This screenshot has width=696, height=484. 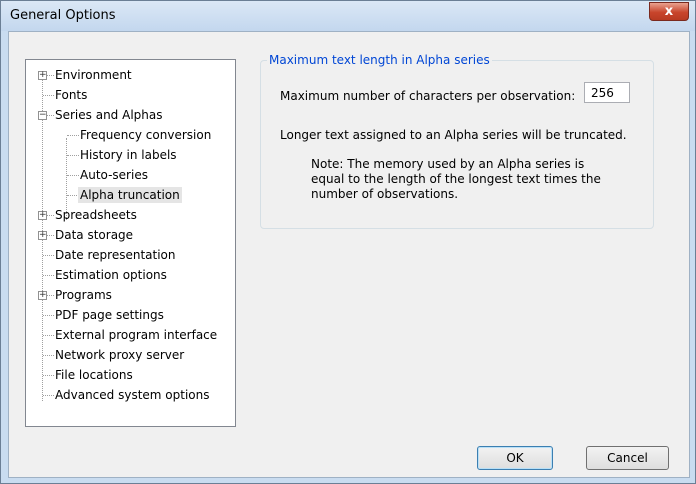 What do you see at coordinates (108, 115) in the screenshot?
I see `tree-item-series-and-alphas: Series and Alphas` at bounding box center [108, 115].